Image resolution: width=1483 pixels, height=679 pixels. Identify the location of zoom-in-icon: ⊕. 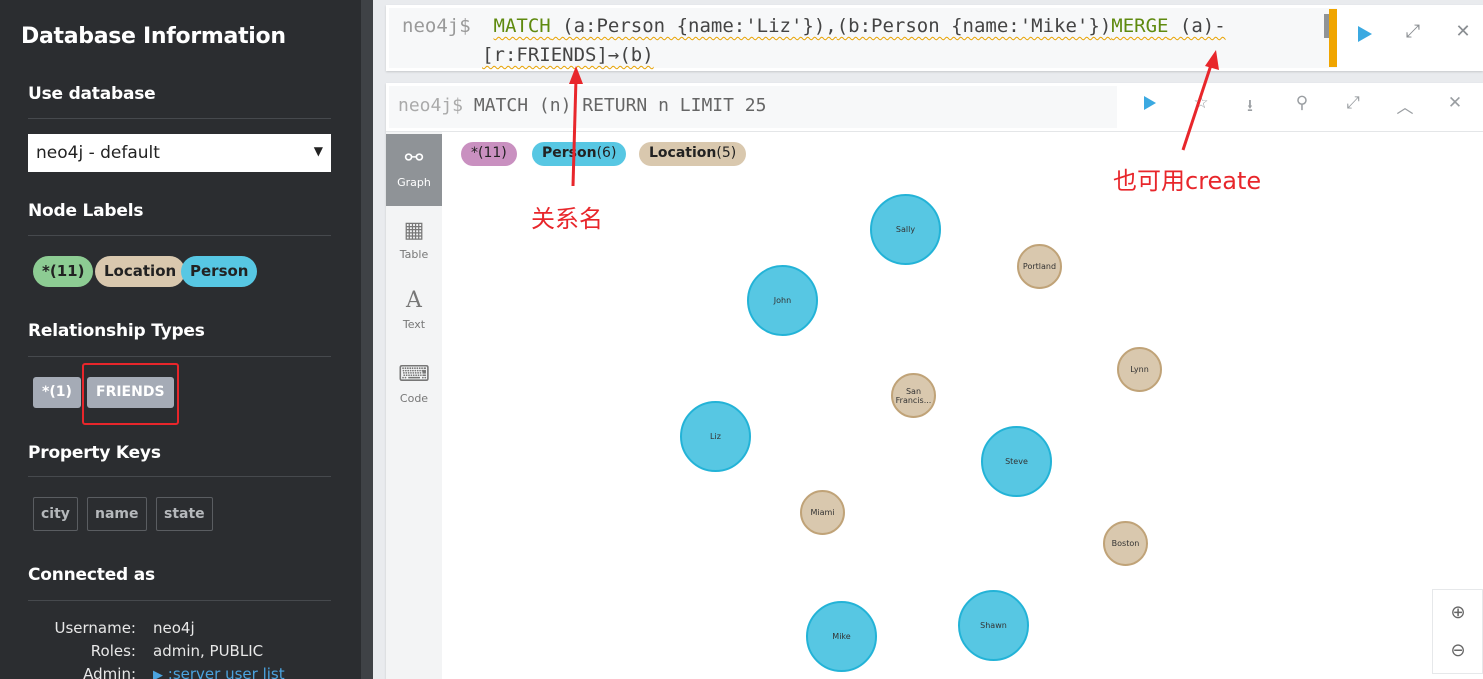
(1458, 613).